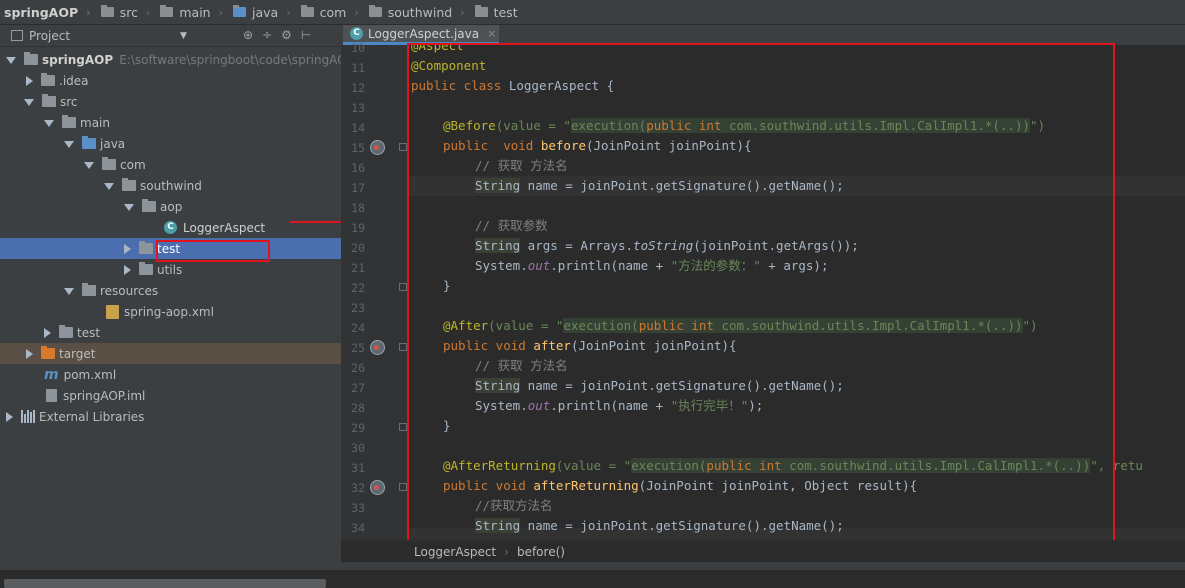  I want to click on tree-item-springaop-iml: springAOP.iml, so click(193, 395).